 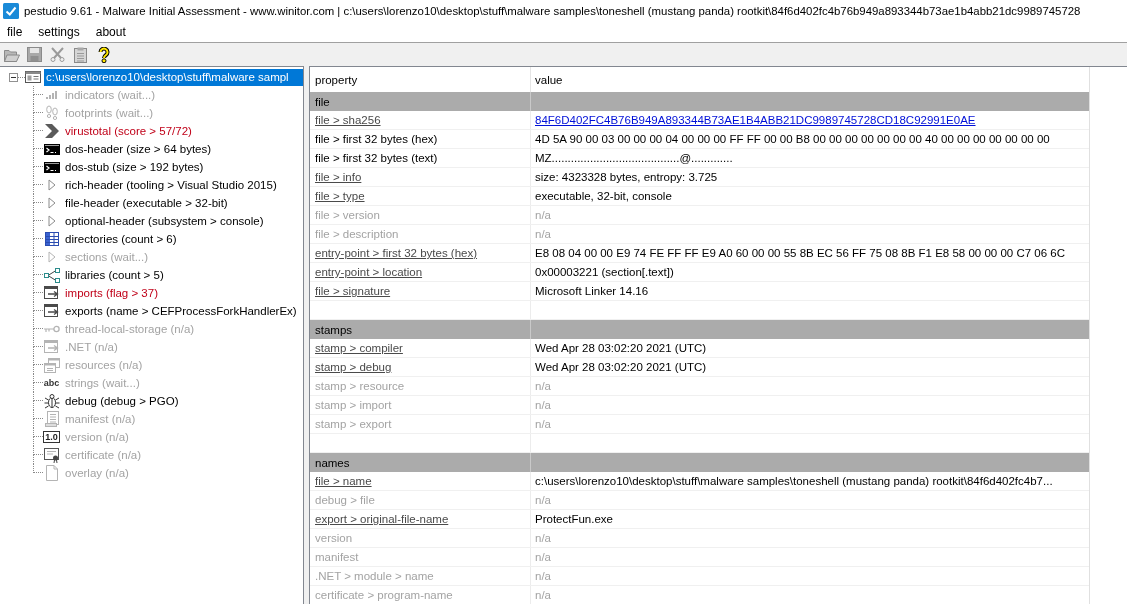 I want to click on property-link: file > info, so click(x=338, y=177).